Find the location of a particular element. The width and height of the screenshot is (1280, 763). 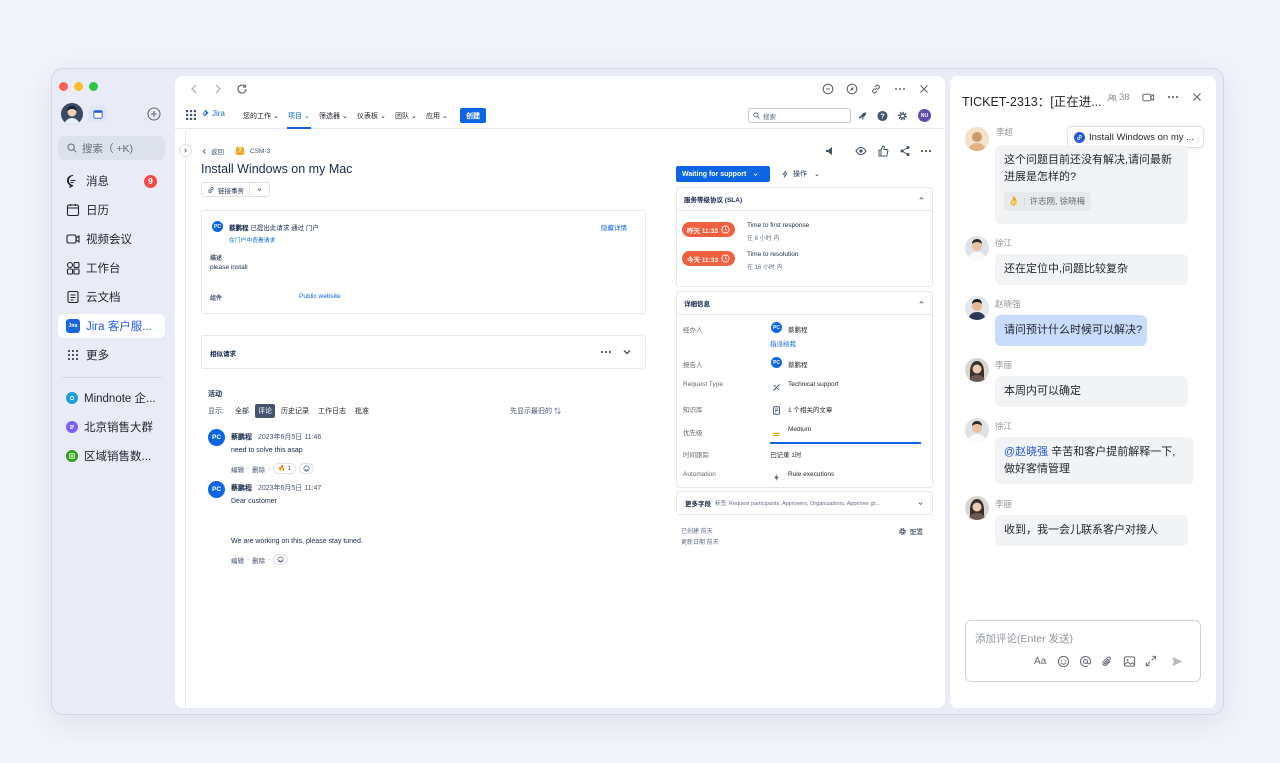

send-icon is located at coordinates (1177, 661).